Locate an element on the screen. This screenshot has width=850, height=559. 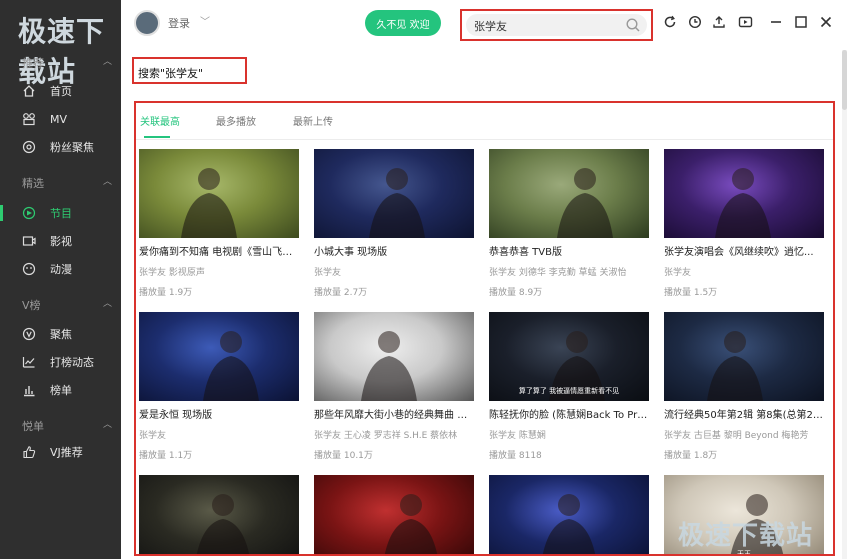
scrollbar is located at coordinates (844, 304).